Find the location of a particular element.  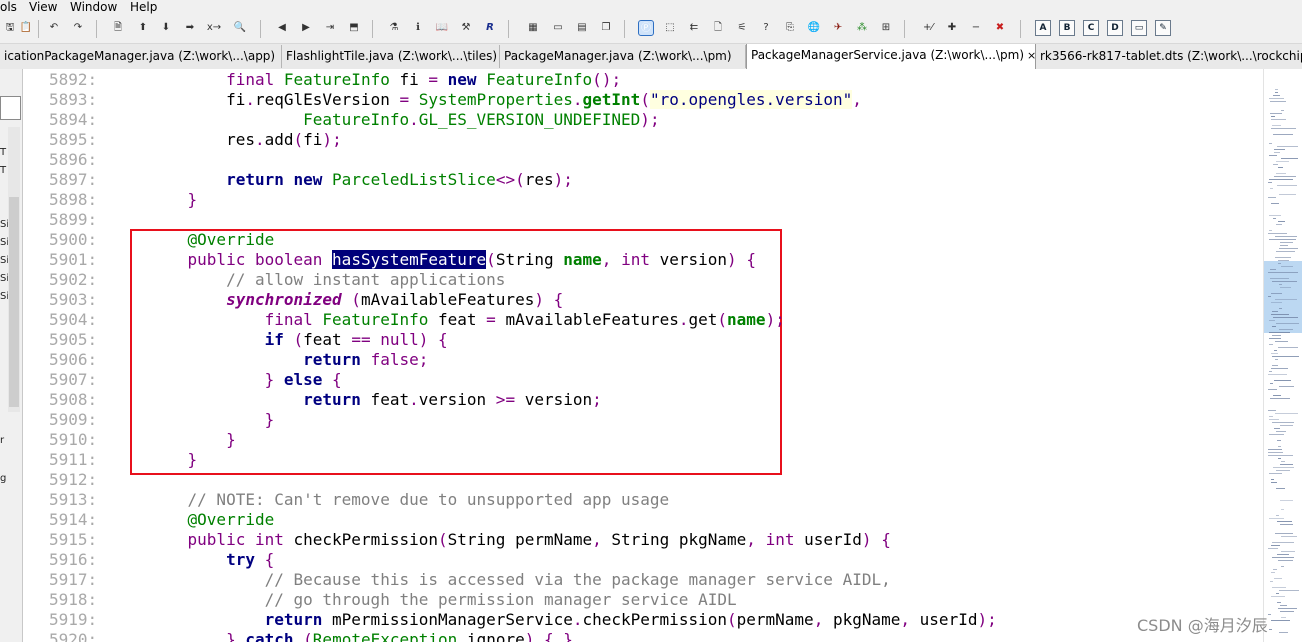

close-all-icon: ✖ is located at coordinates (1000, 28).